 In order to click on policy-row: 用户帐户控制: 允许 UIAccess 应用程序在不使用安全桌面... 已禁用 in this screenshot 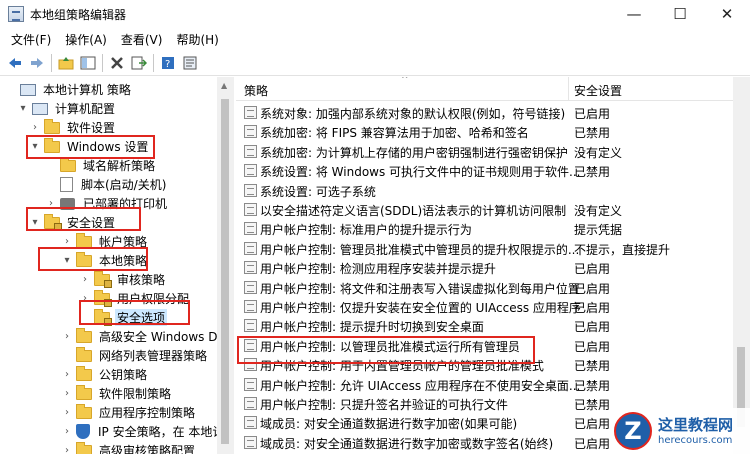, I will do `click(486, 384)`.